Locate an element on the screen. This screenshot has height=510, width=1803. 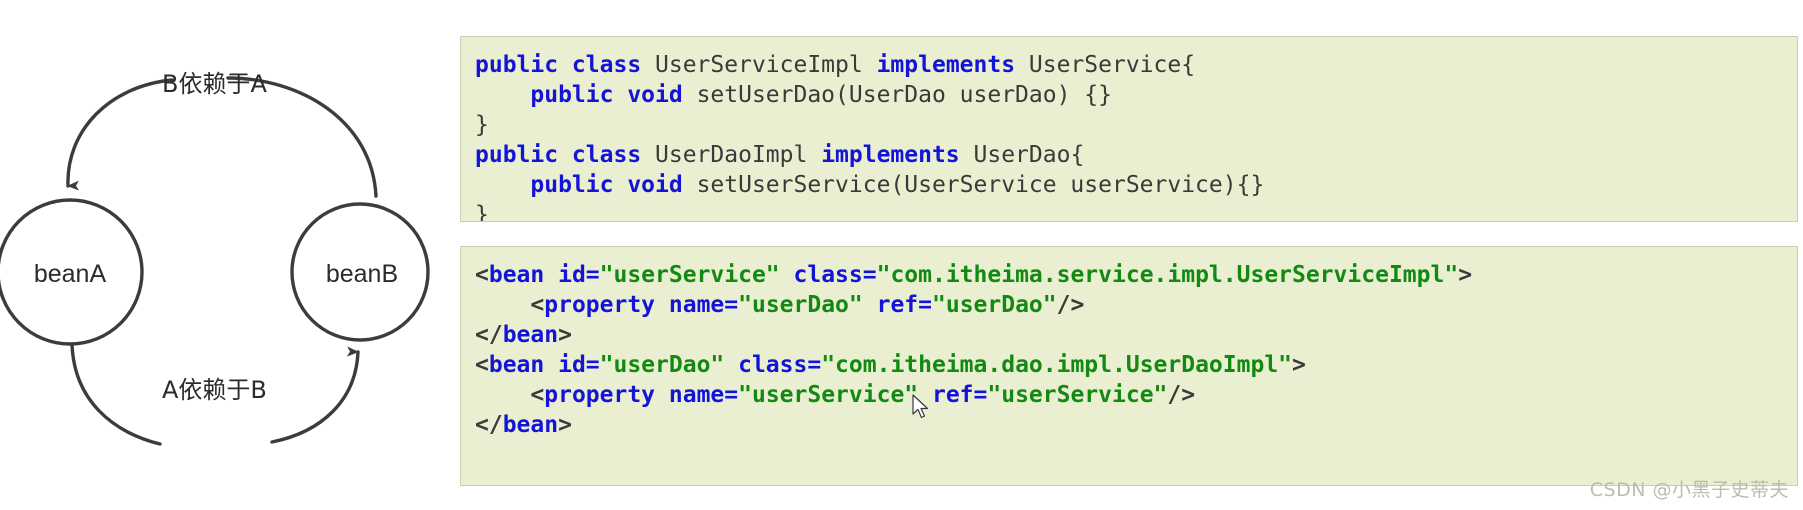
code-token-plain: UserServiceImpl is located at coordinates (766, 65).